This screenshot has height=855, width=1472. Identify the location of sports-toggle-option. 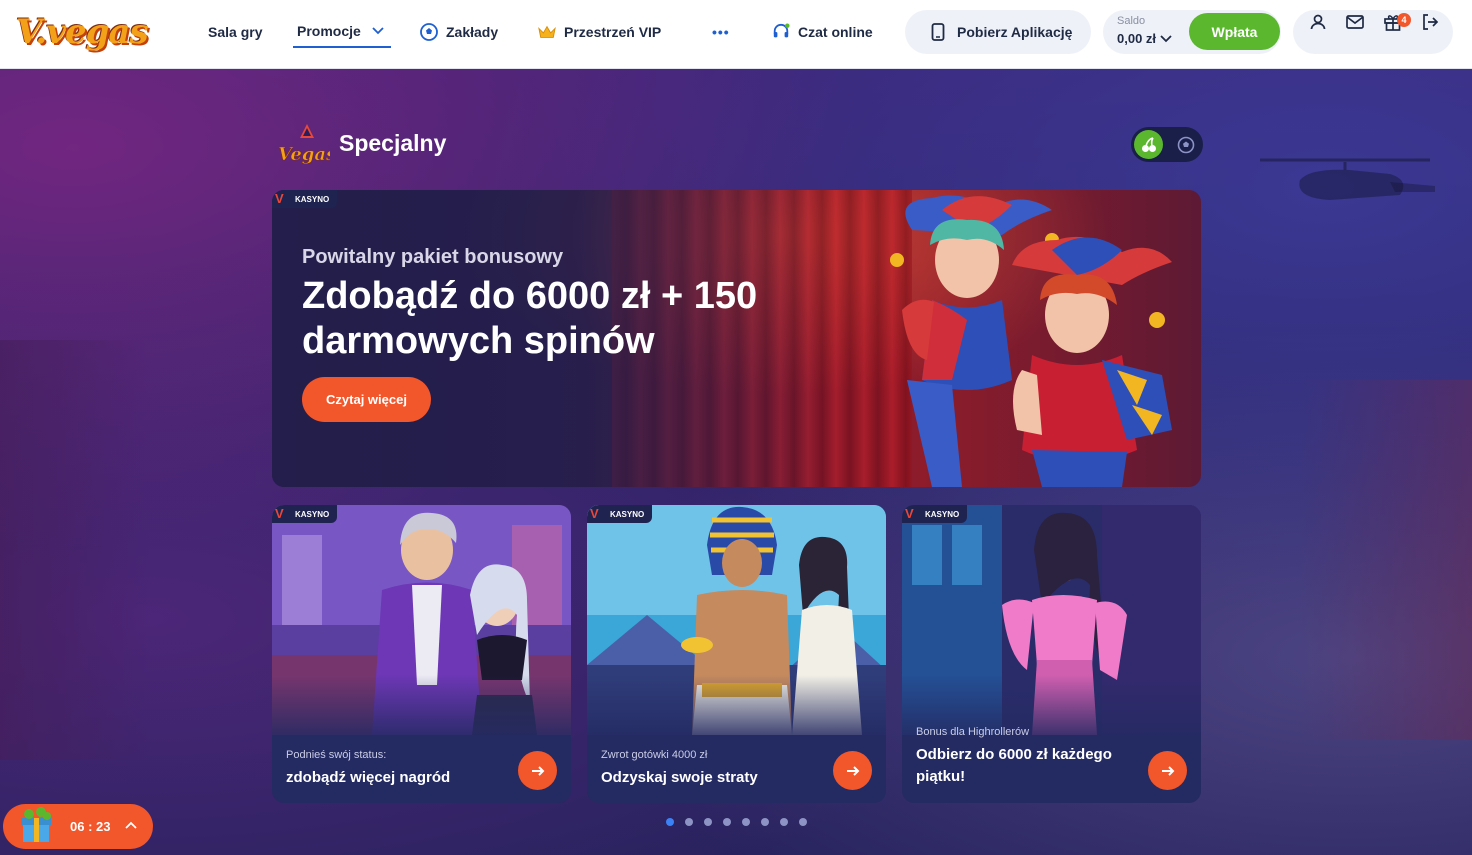
(1185, 144).